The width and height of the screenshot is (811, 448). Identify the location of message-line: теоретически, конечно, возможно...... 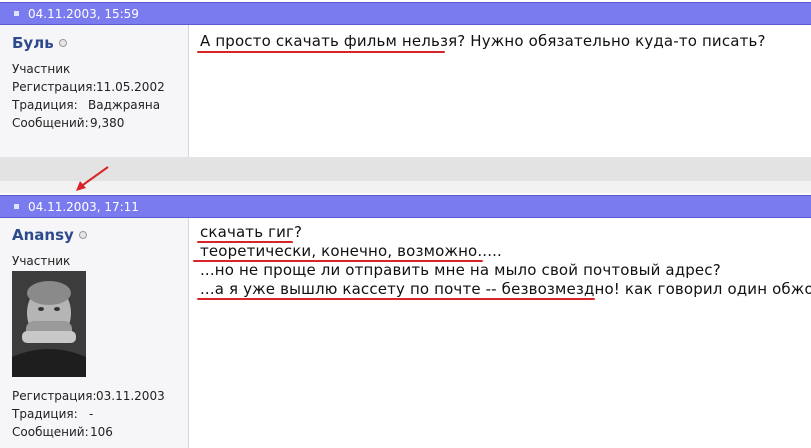
(351, 251).